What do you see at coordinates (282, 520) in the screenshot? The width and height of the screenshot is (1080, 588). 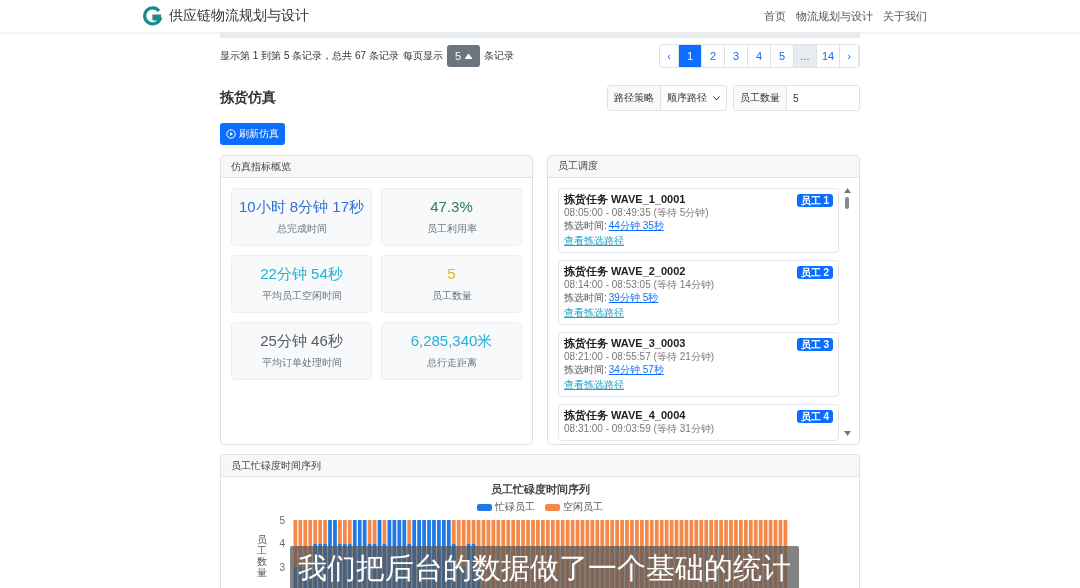 I see `axis-tick-label: 5` at bounding box center [282, 520].